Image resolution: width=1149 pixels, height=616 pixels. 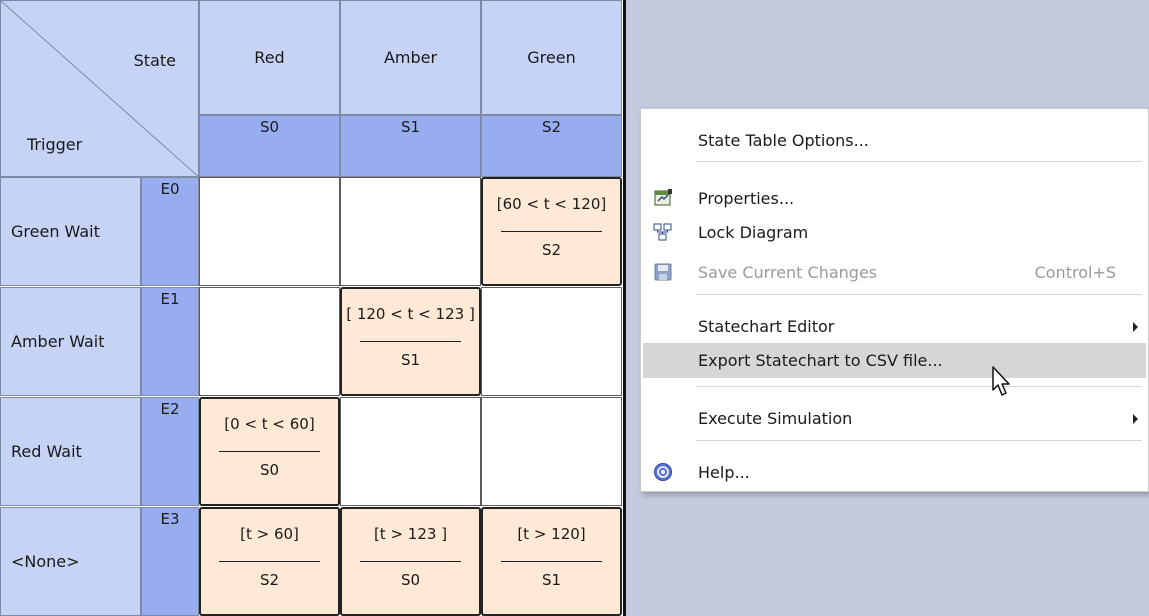 What do you see at coordinates (753, 232) in the screenshot?
I see `menu-item-label: Lock Diagram` at bounding box center [753, 232].